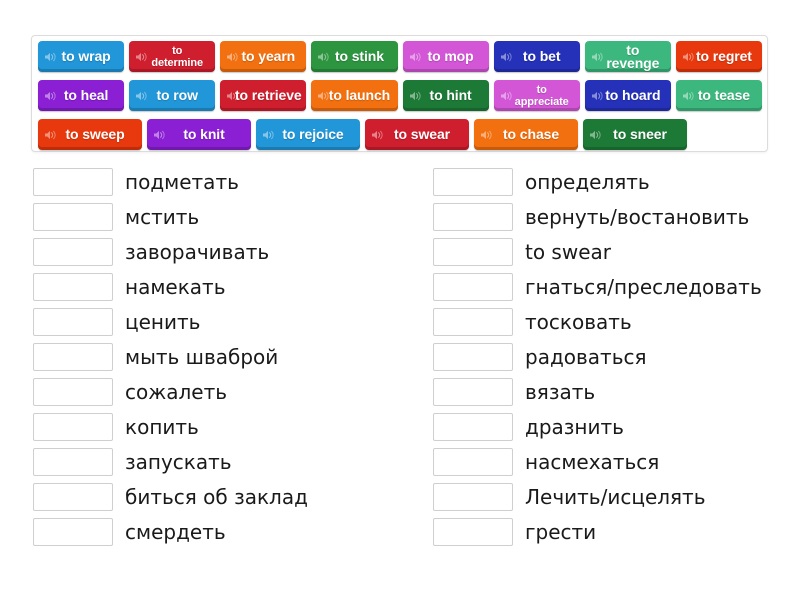 The height and width of the screenshot is (600, 800). Describe the element at coordinates (536, 56) in the screenshot. I see `word-tile-to-bet: to bet` at that location.